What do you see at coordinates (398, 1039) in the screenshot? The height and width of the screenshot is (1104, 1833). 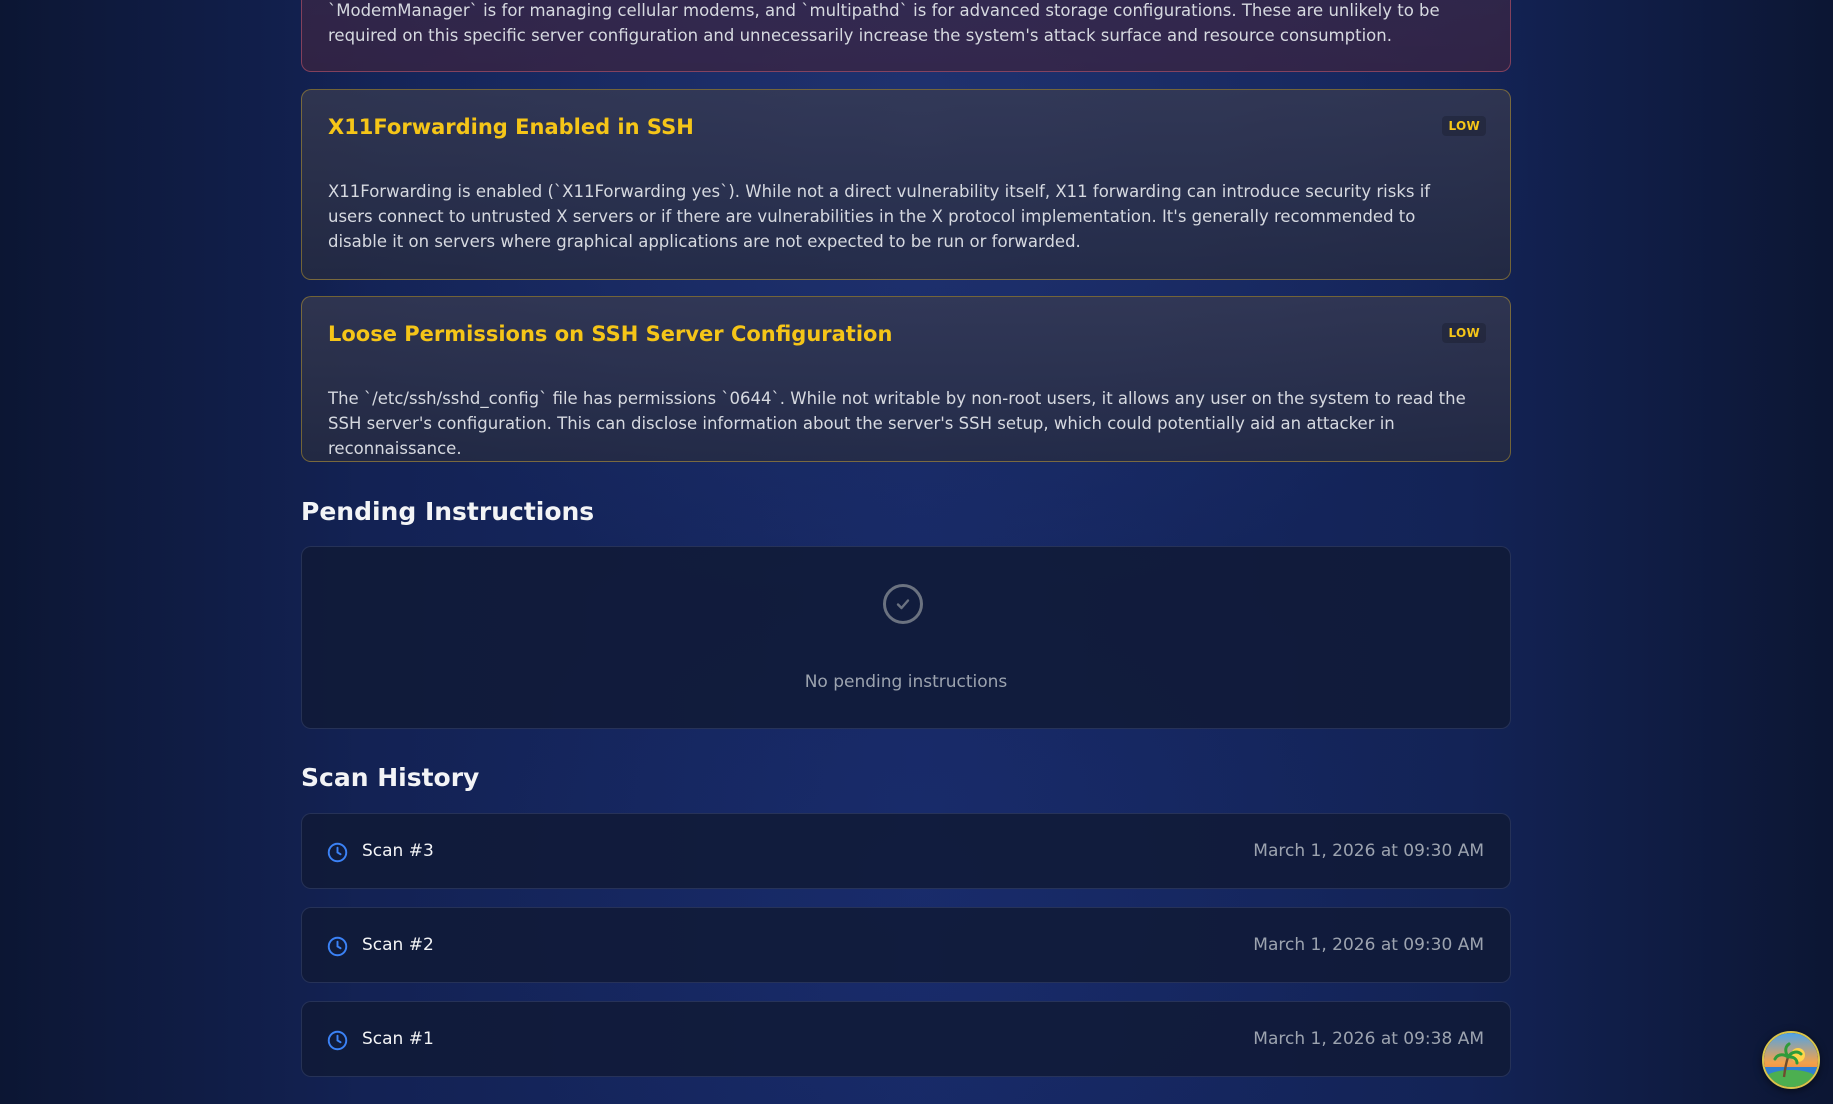 I see `scan-name: Scan #1` at bounding box center [398, 1039].